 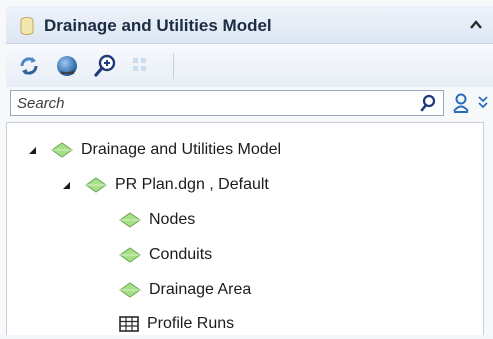 What do you see at coordinates (129, 324) in the screenshot?
I see `table-icon` at bounding box center [129, 324].